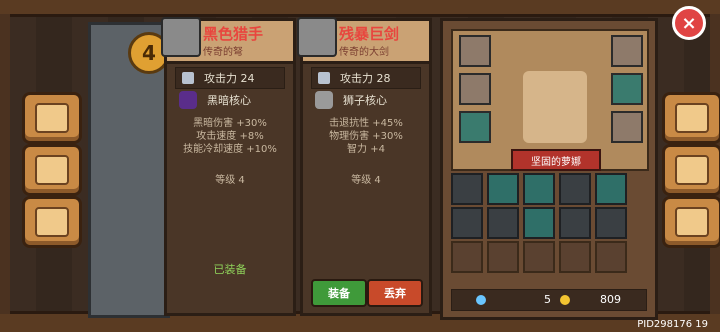  I want to click on paw-icon, so click(52, 222).